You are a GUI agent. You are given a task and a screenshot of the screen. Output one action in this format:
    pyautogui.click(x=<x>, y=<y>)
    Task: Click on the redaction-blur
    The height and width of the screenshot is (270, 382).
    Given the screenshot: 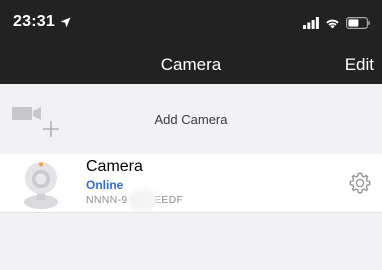 What is the action you would take?
    pyautogui.click(x=143, y=200)
    